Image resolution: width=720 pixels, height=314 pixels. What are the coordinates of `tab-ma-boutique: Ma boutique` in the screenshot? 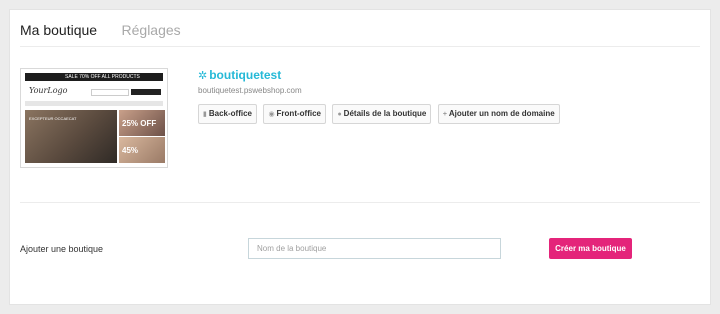 It's located at (58, 30).